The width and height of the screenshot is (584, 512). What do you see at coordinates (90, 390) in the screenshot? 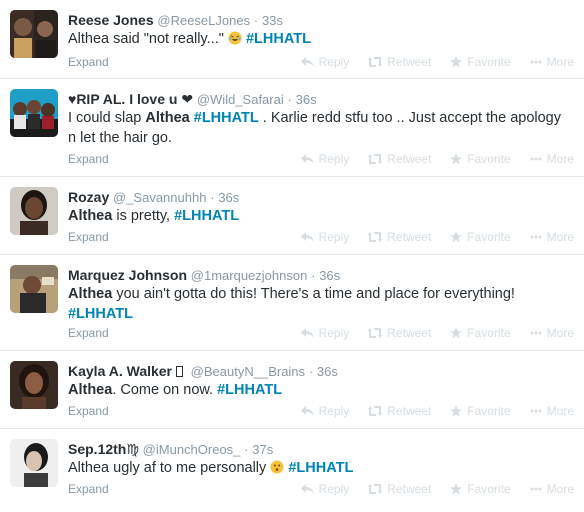
I see `keyword-highlight: Althea` at bounding box center [90, 390].